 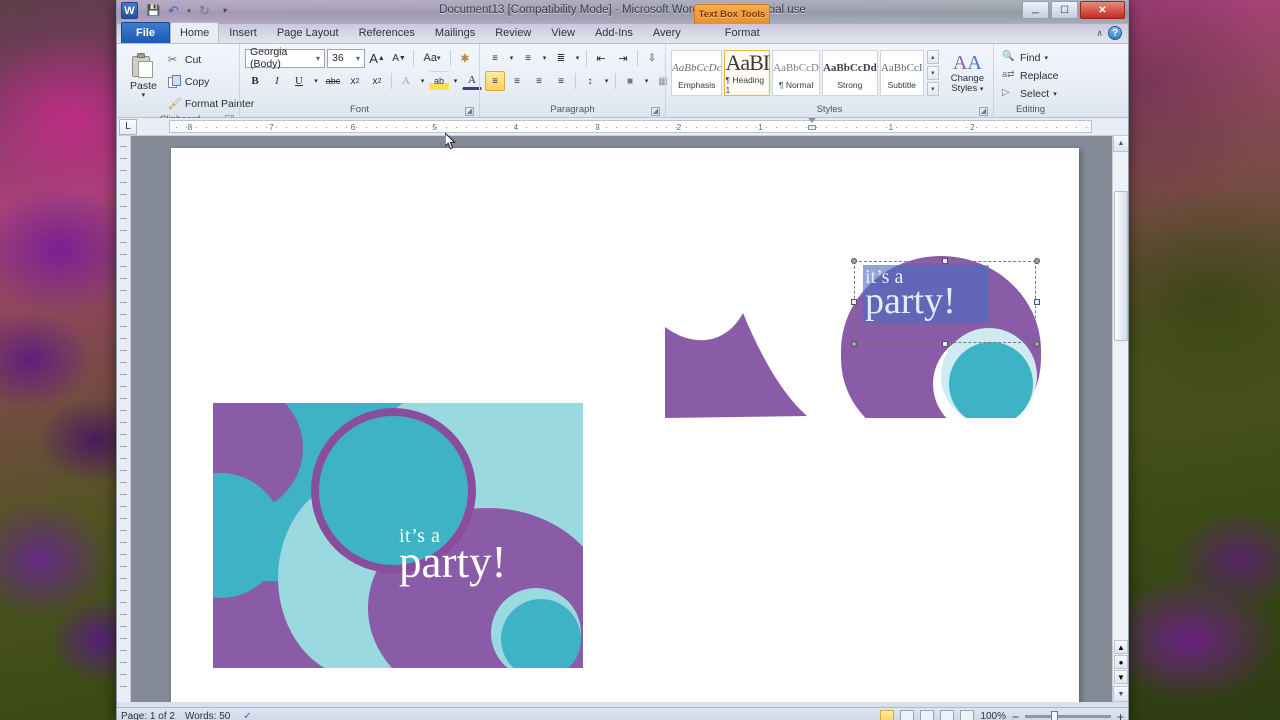 What do you see at coordinates (513, 32) in the screenshot?
I see `tab-review: Review` at bounding box center [513, 32].